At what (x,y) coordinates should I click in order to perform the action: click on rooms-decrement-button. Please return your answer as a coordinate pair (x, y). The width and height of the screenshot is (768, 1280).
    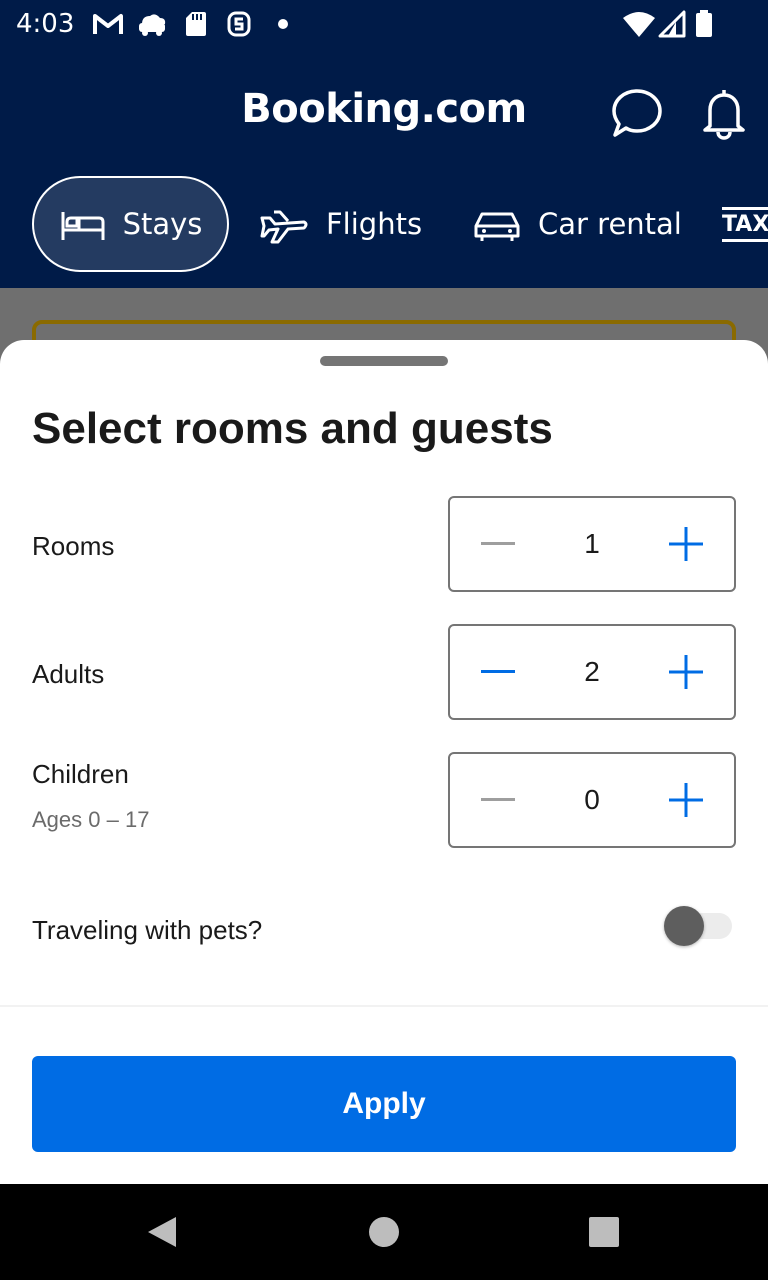
    Looking at the image, I should click on (498, 544).